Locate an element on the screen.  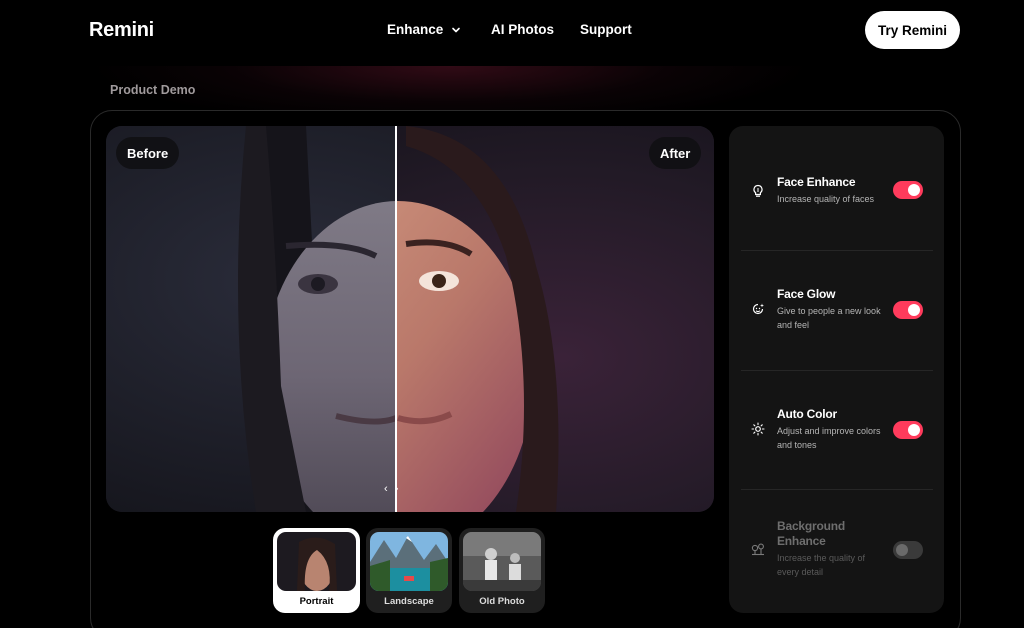
option-auto-color-title: Auto Color is located at coordinates (807, 414).